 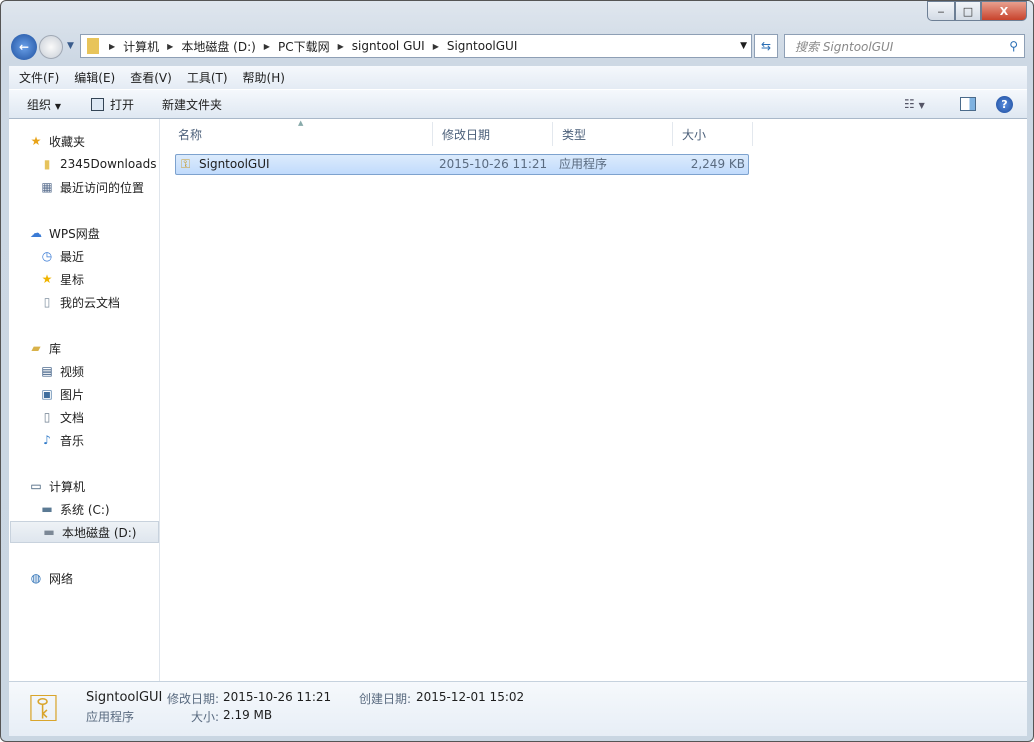 What do you see at coordinates (264, 77) in the screenshot?
I see `menu-help: 帮助(H)` at bounding box center [264, 77].